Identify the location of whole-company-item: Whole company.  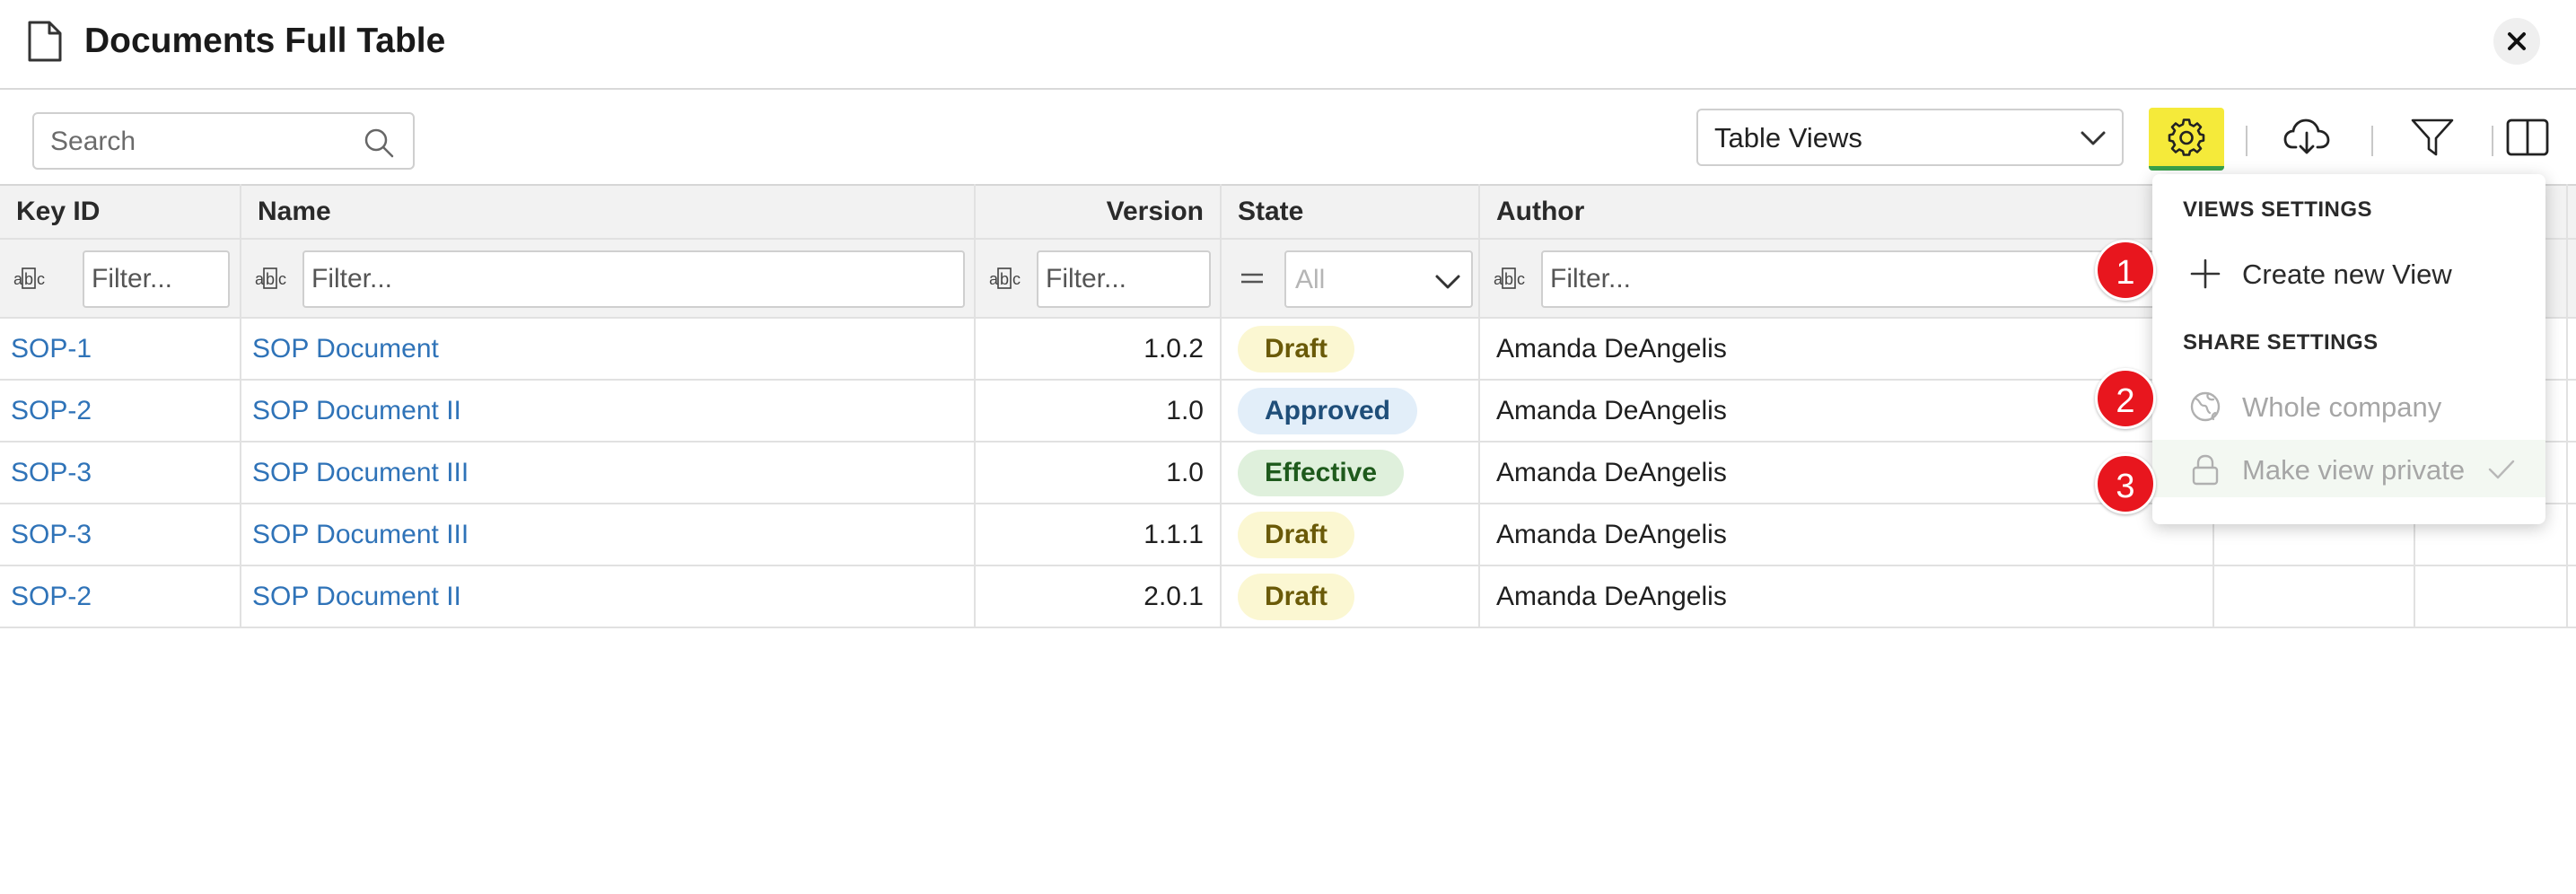
(2348, 405).